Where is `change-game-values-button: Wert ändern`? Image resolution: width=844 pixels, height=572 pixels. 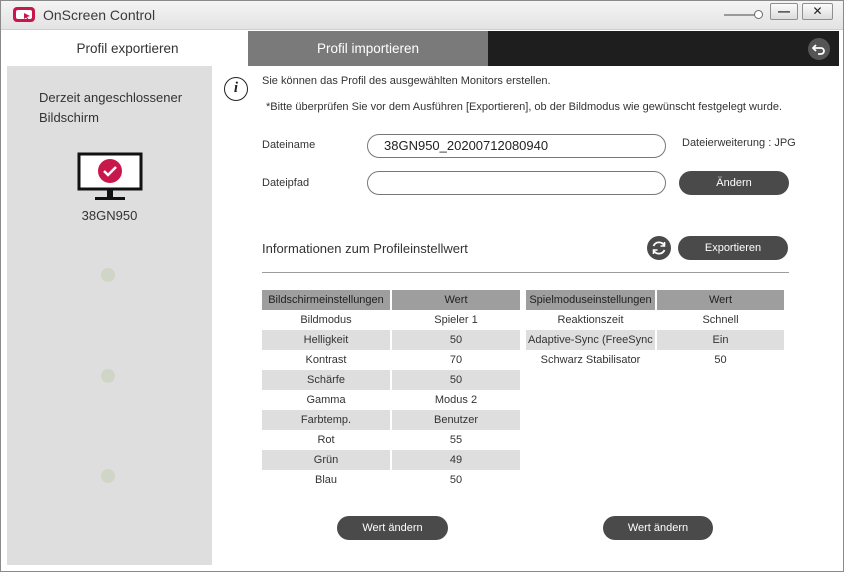
change-game-values-button: Wert ändern is located at coordinates (658, 528).